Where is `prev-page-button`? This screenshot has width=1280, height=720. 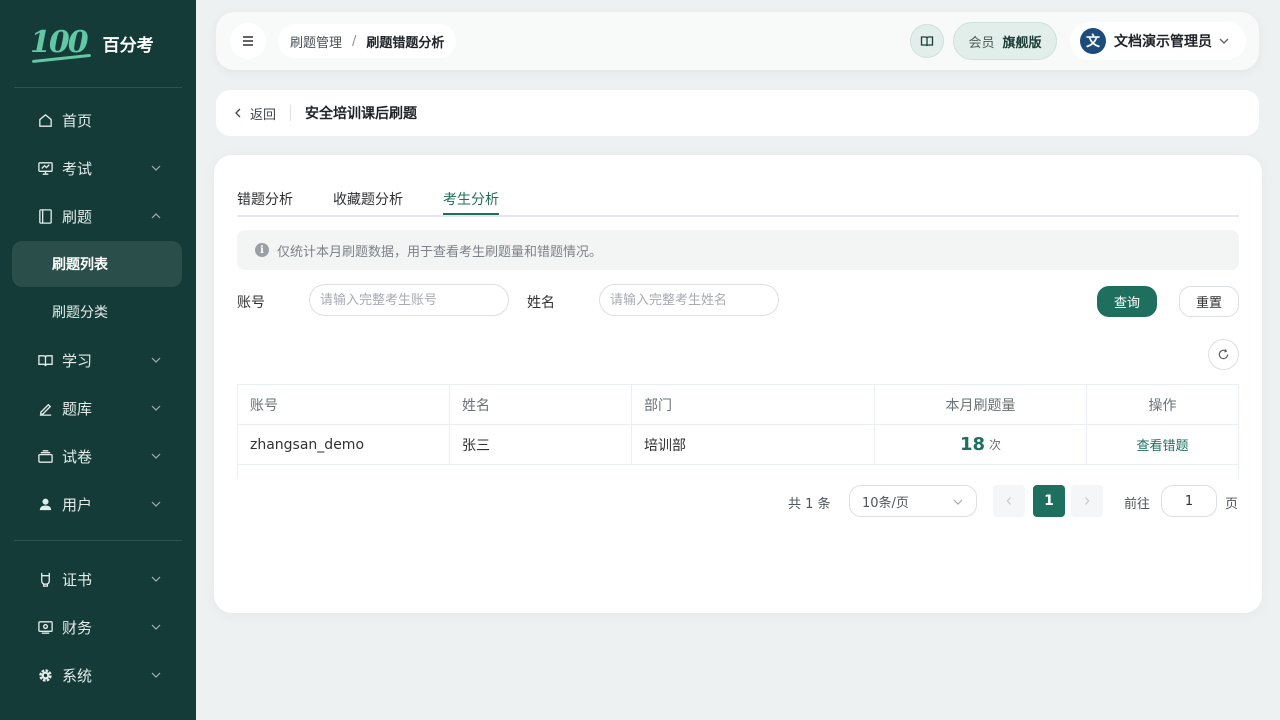 prev-page-button is located at coordinates (1009, 501).